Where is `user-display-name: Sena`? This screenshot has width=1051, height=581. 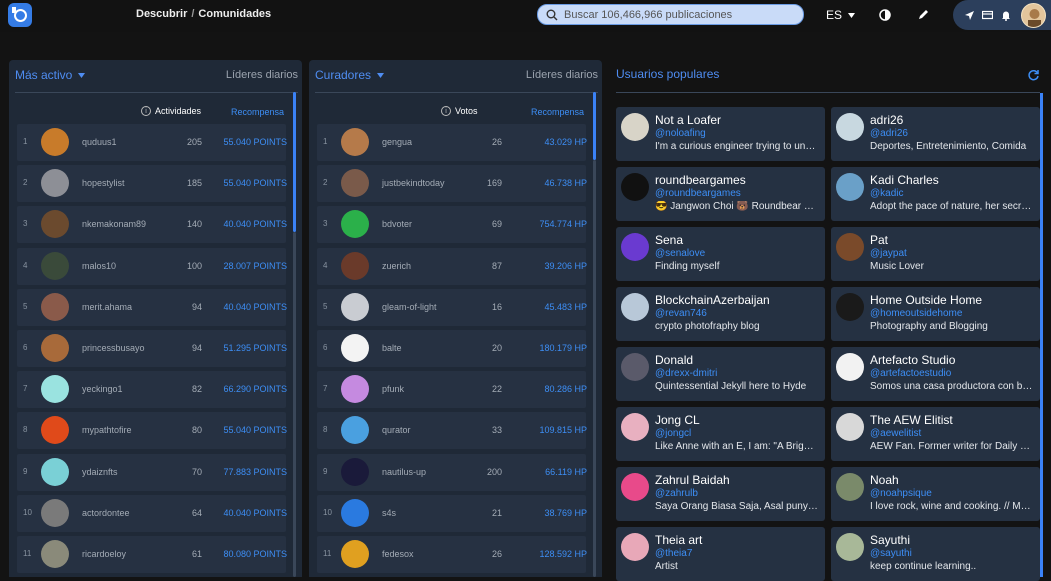 user-display-name: Sena is located at coordinates (669, 240).